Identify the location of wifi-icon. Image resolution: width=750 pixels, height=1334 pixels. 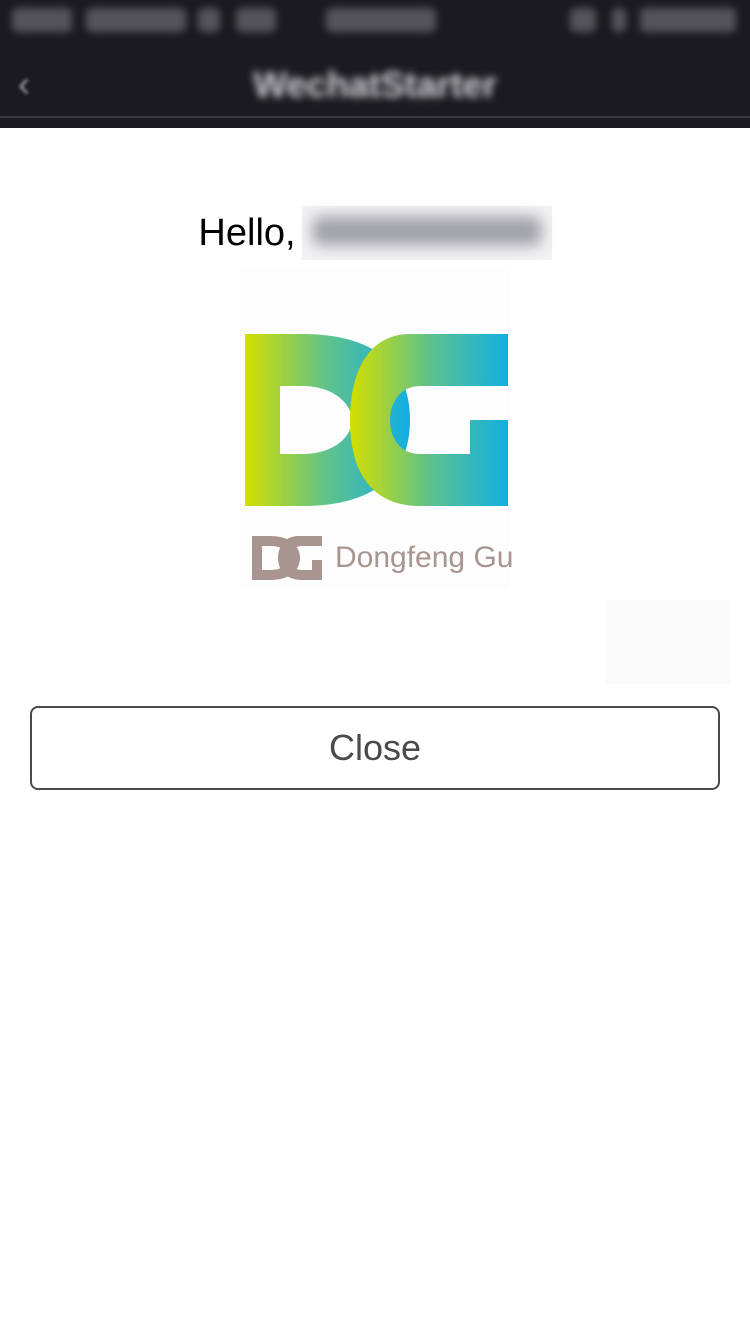
(209, 20).